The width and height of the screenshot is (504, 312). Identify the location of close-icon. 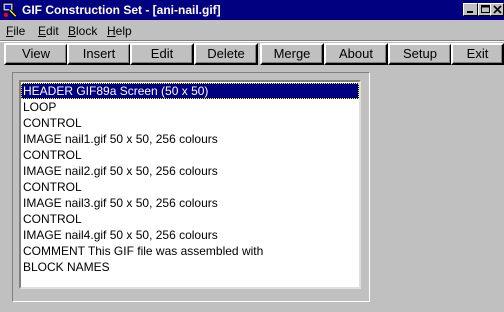
(497, 9).